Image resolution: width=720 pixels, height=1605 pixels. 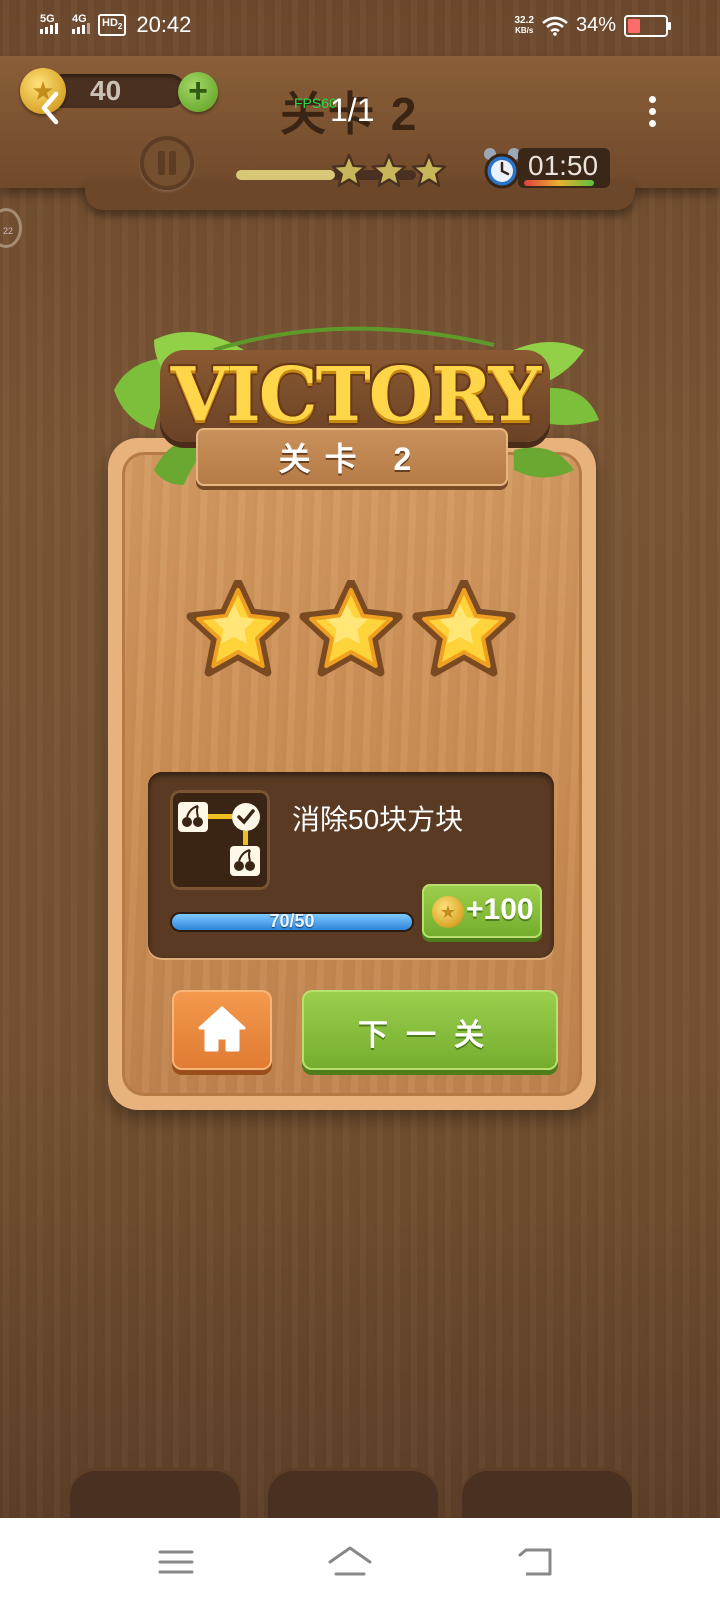 I want to click on recent-apps-icon, so click(x=176, y=1562).